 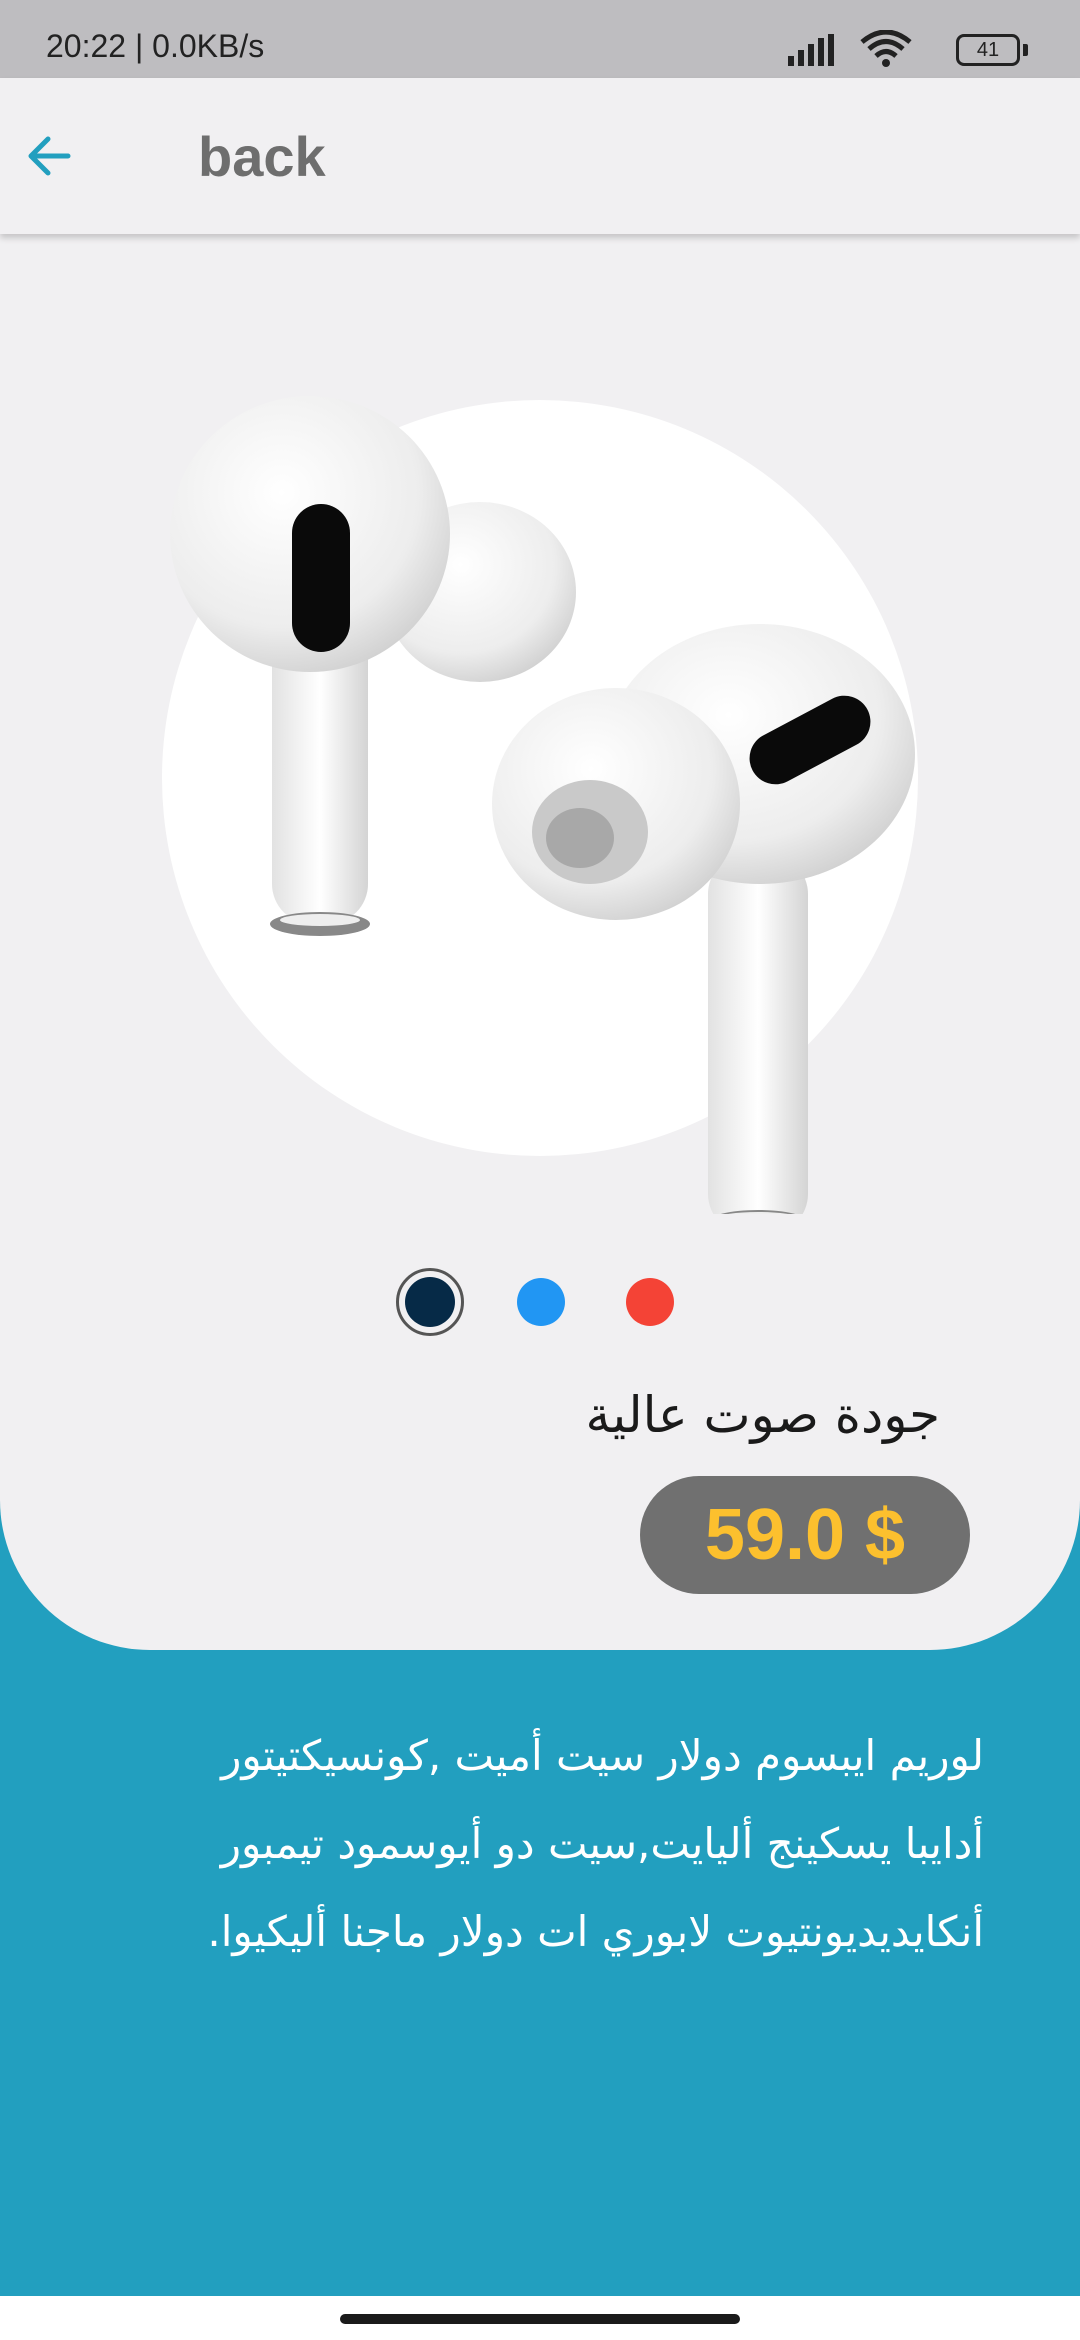 What do you see at coordinates (262, 156) in the screenshot?
I see `back-label: back` at bounding box center [262, 156].